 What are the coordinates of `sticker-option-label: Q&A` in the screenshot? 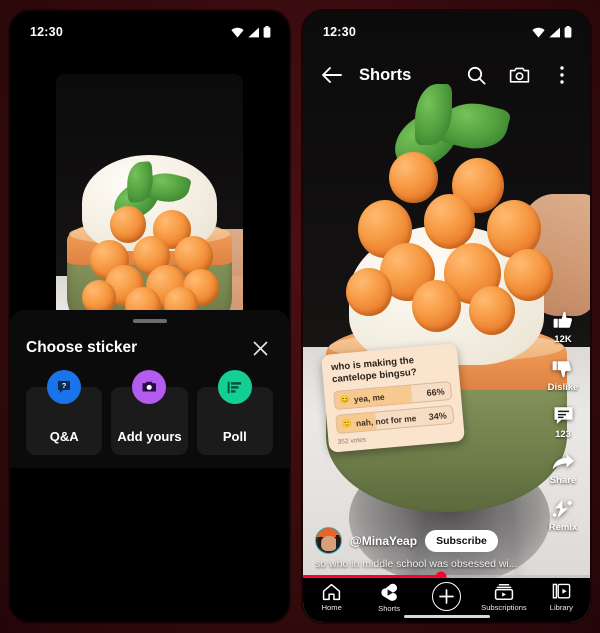 It's located at (64, 436).